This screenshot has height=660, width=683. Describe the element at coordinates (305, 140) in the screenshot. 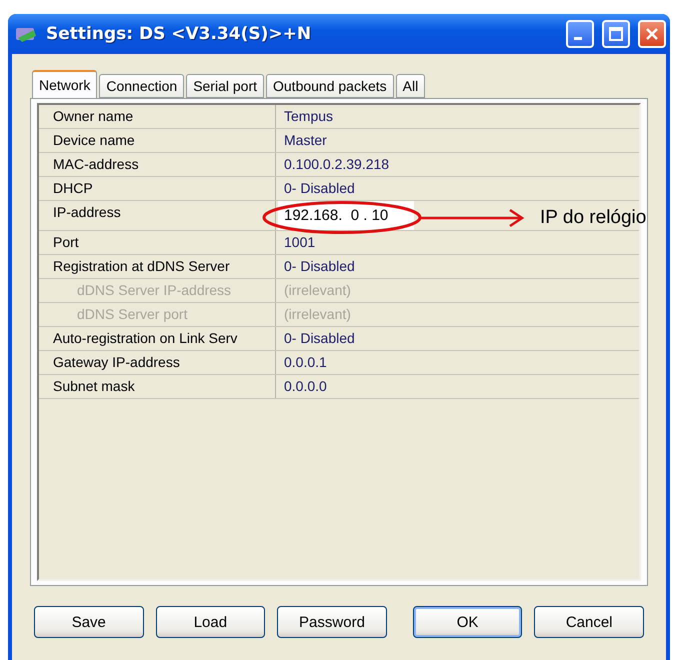

I see `property-value: Master` at that location.